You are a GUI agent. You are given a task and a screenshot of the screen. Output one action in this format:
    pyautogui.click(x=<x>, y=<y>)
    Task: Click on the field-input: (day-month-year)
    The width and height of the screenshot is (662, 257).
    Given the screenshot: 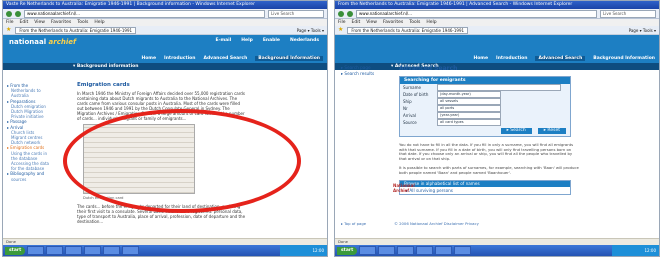 What is the action you would take?
    pyautogui.click(x=469, y=94)
    